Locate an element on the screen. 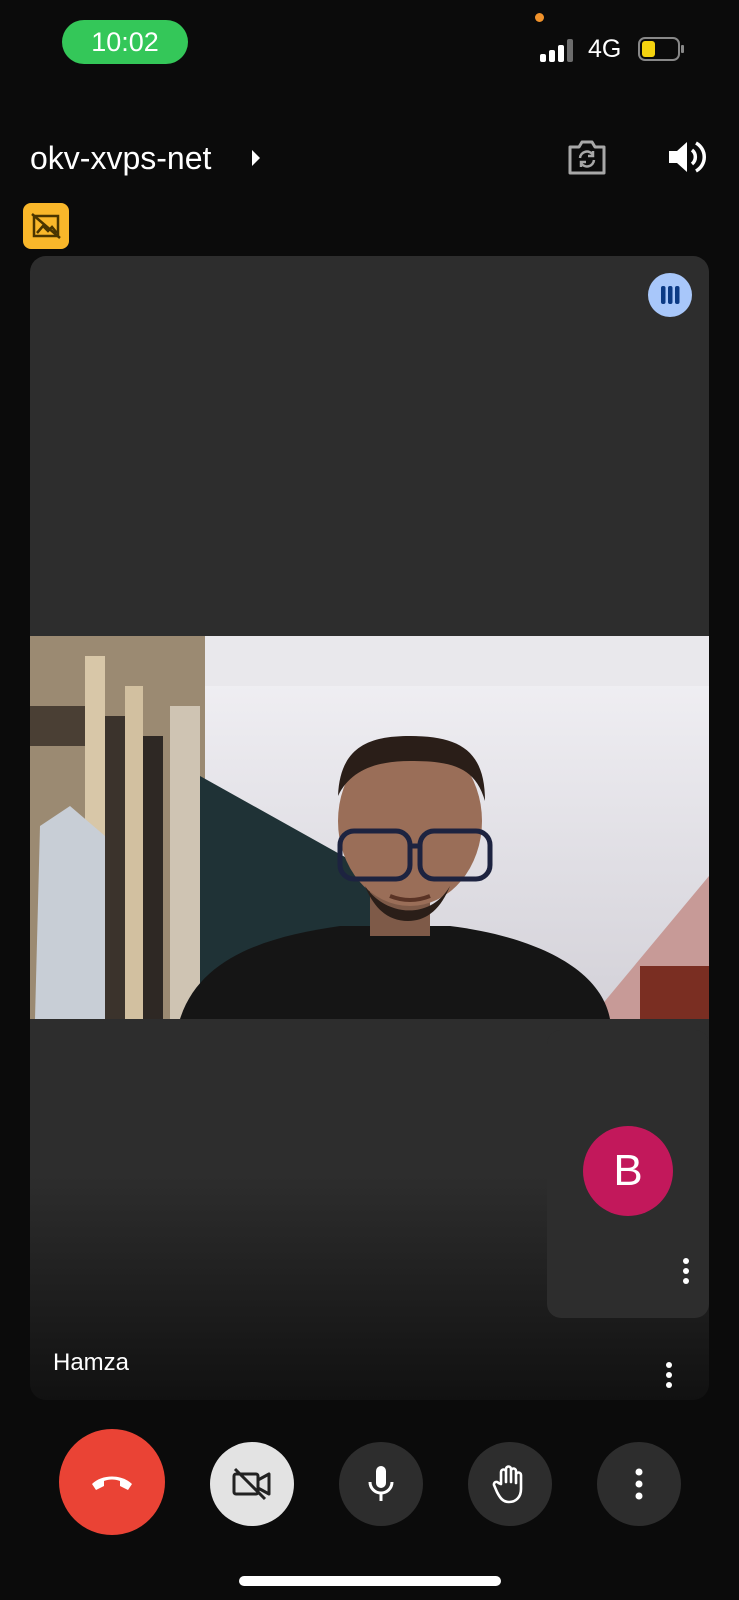 This screenshot has width=739, height=1600. microphone-icon is located at coordinates (381, 1483).